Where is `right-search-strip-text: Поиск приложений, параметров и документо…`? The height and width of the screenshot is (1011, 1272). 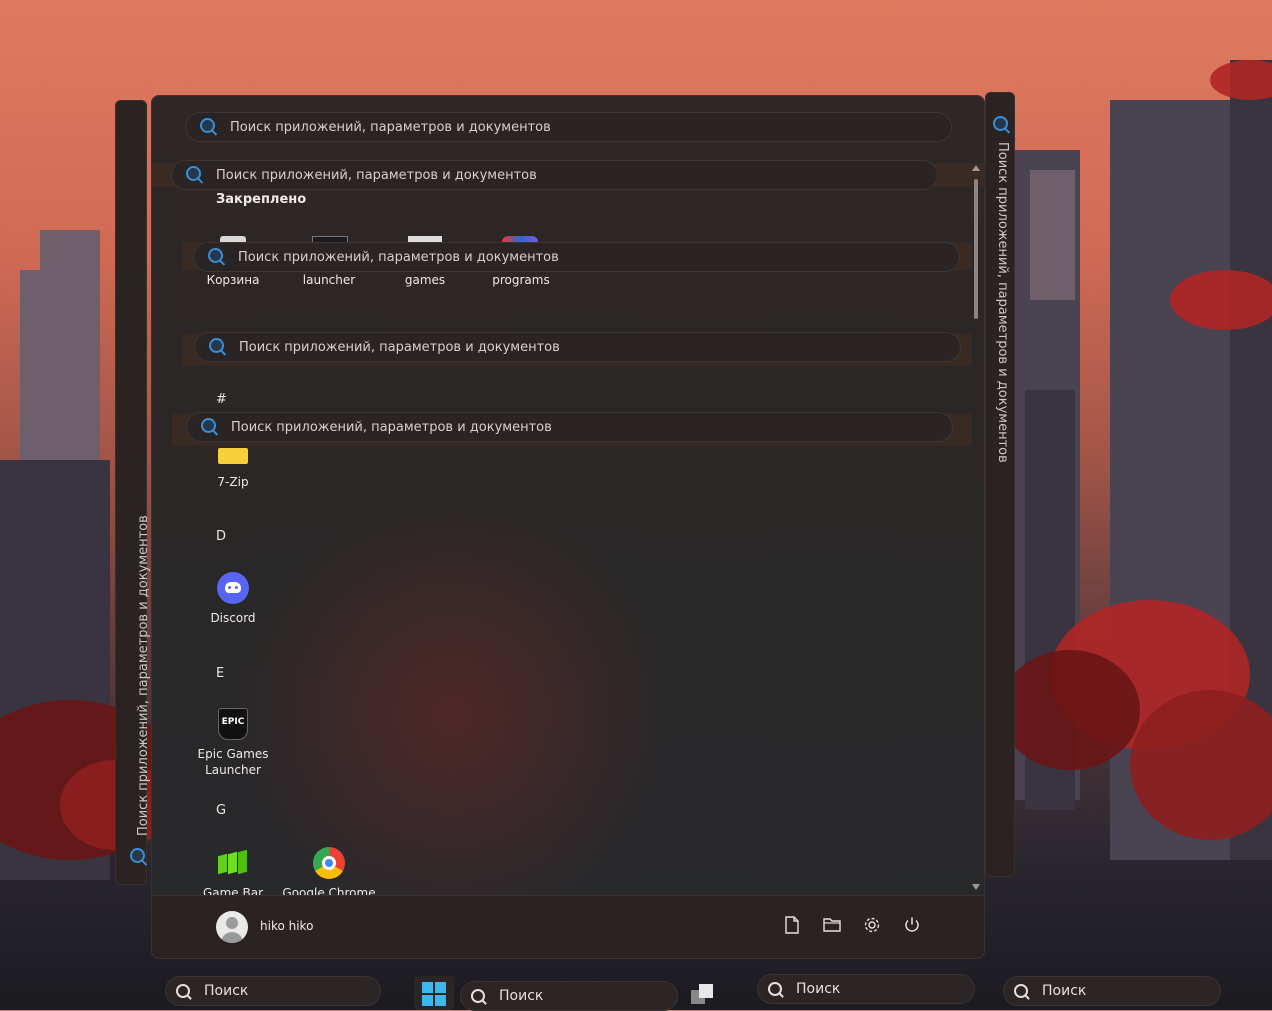 right-search-strip-text: Поиск приложений, параметров и документо… is located at coordinates (1002, 302).